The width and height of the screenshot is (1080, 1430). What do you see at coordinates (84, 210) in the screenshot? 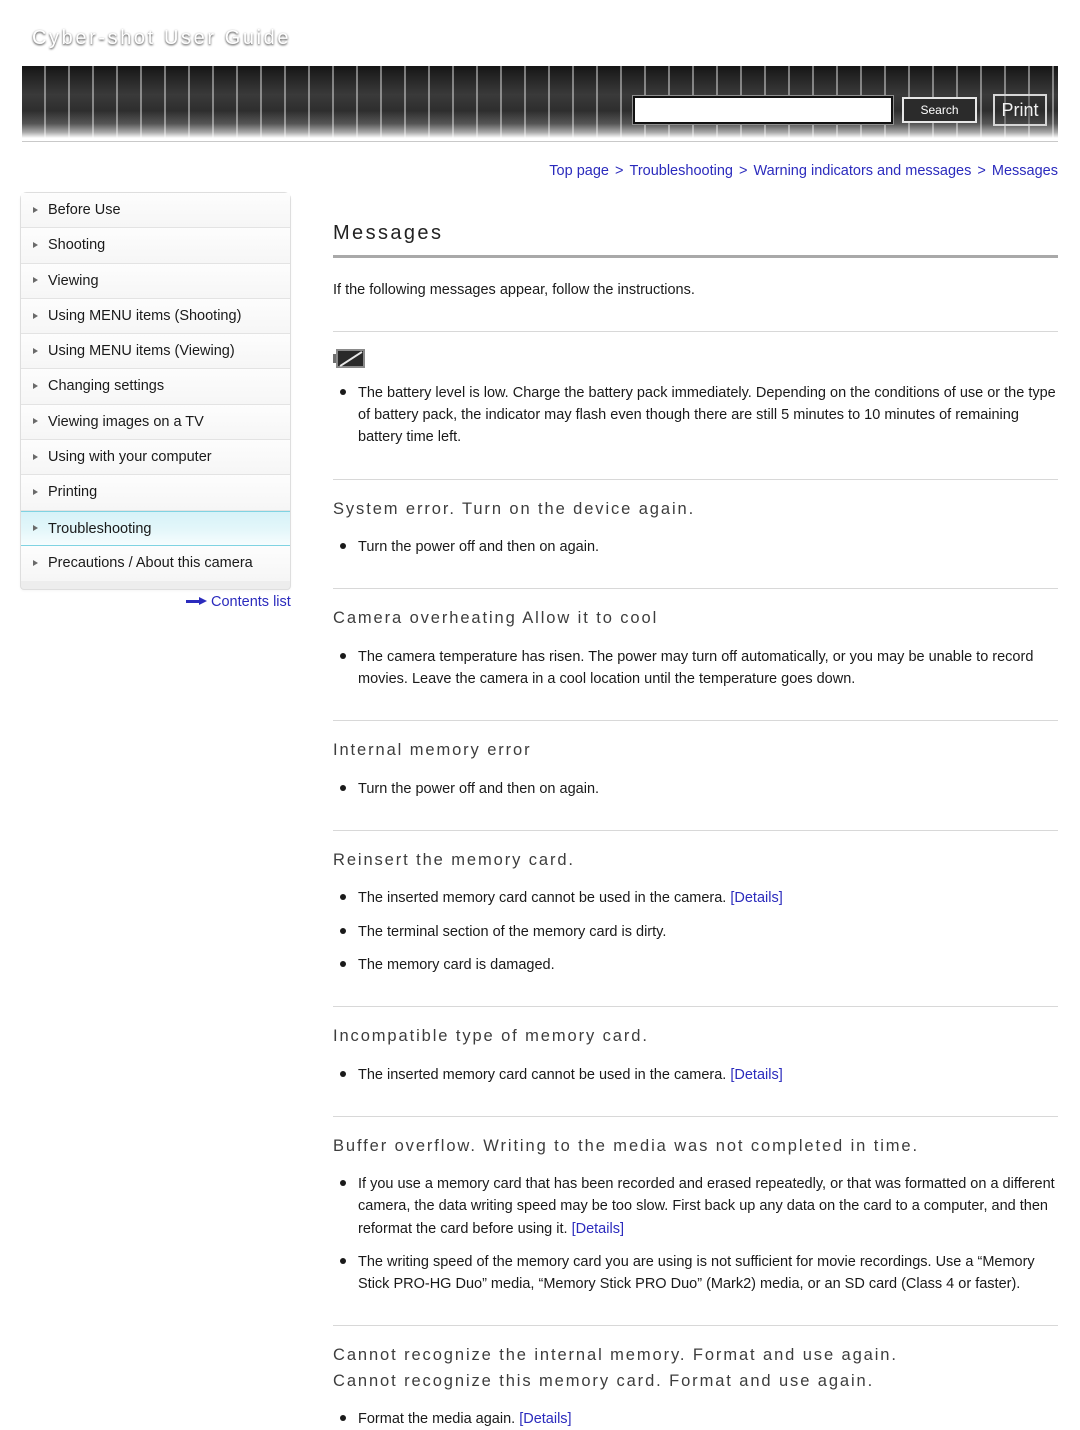
I see `sidebar-item-label: Before Use` at bounding box center [84, 210].